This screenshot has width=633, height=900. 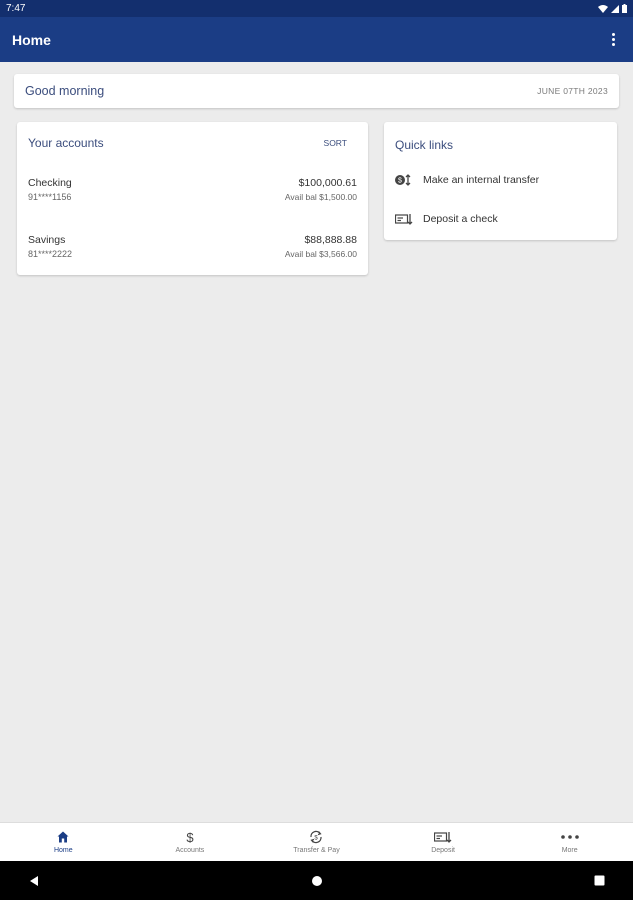 I want to click on greeting-card: Good morning JUNE 07TH 2023, so click(x=316, y=91).